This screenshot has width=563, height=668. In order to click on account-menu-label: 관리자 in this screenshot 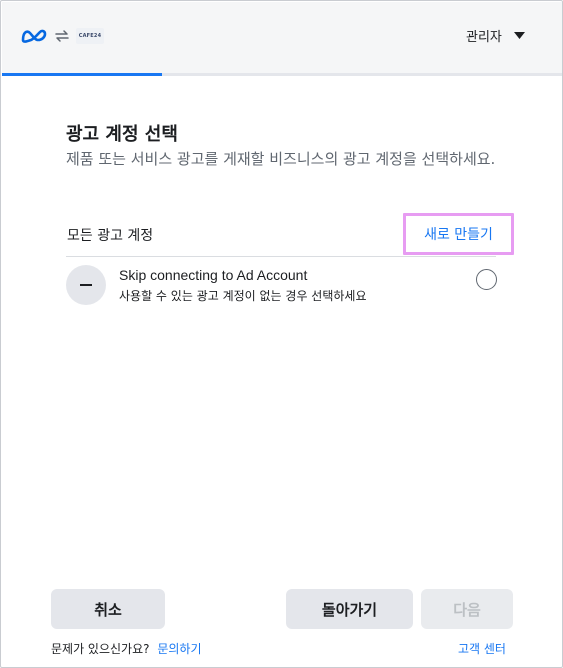, I will do `click(484, 37)`.